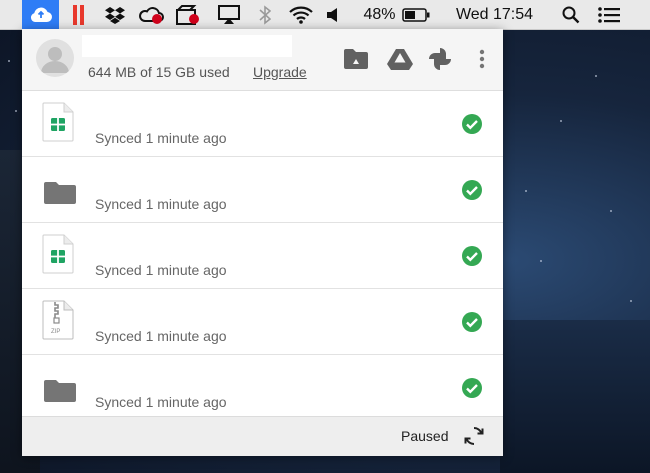  What do you see at coordinates (151, 14) in the screenshot?
I see `creative-cloud-icon` at bounding box center [151, 14].